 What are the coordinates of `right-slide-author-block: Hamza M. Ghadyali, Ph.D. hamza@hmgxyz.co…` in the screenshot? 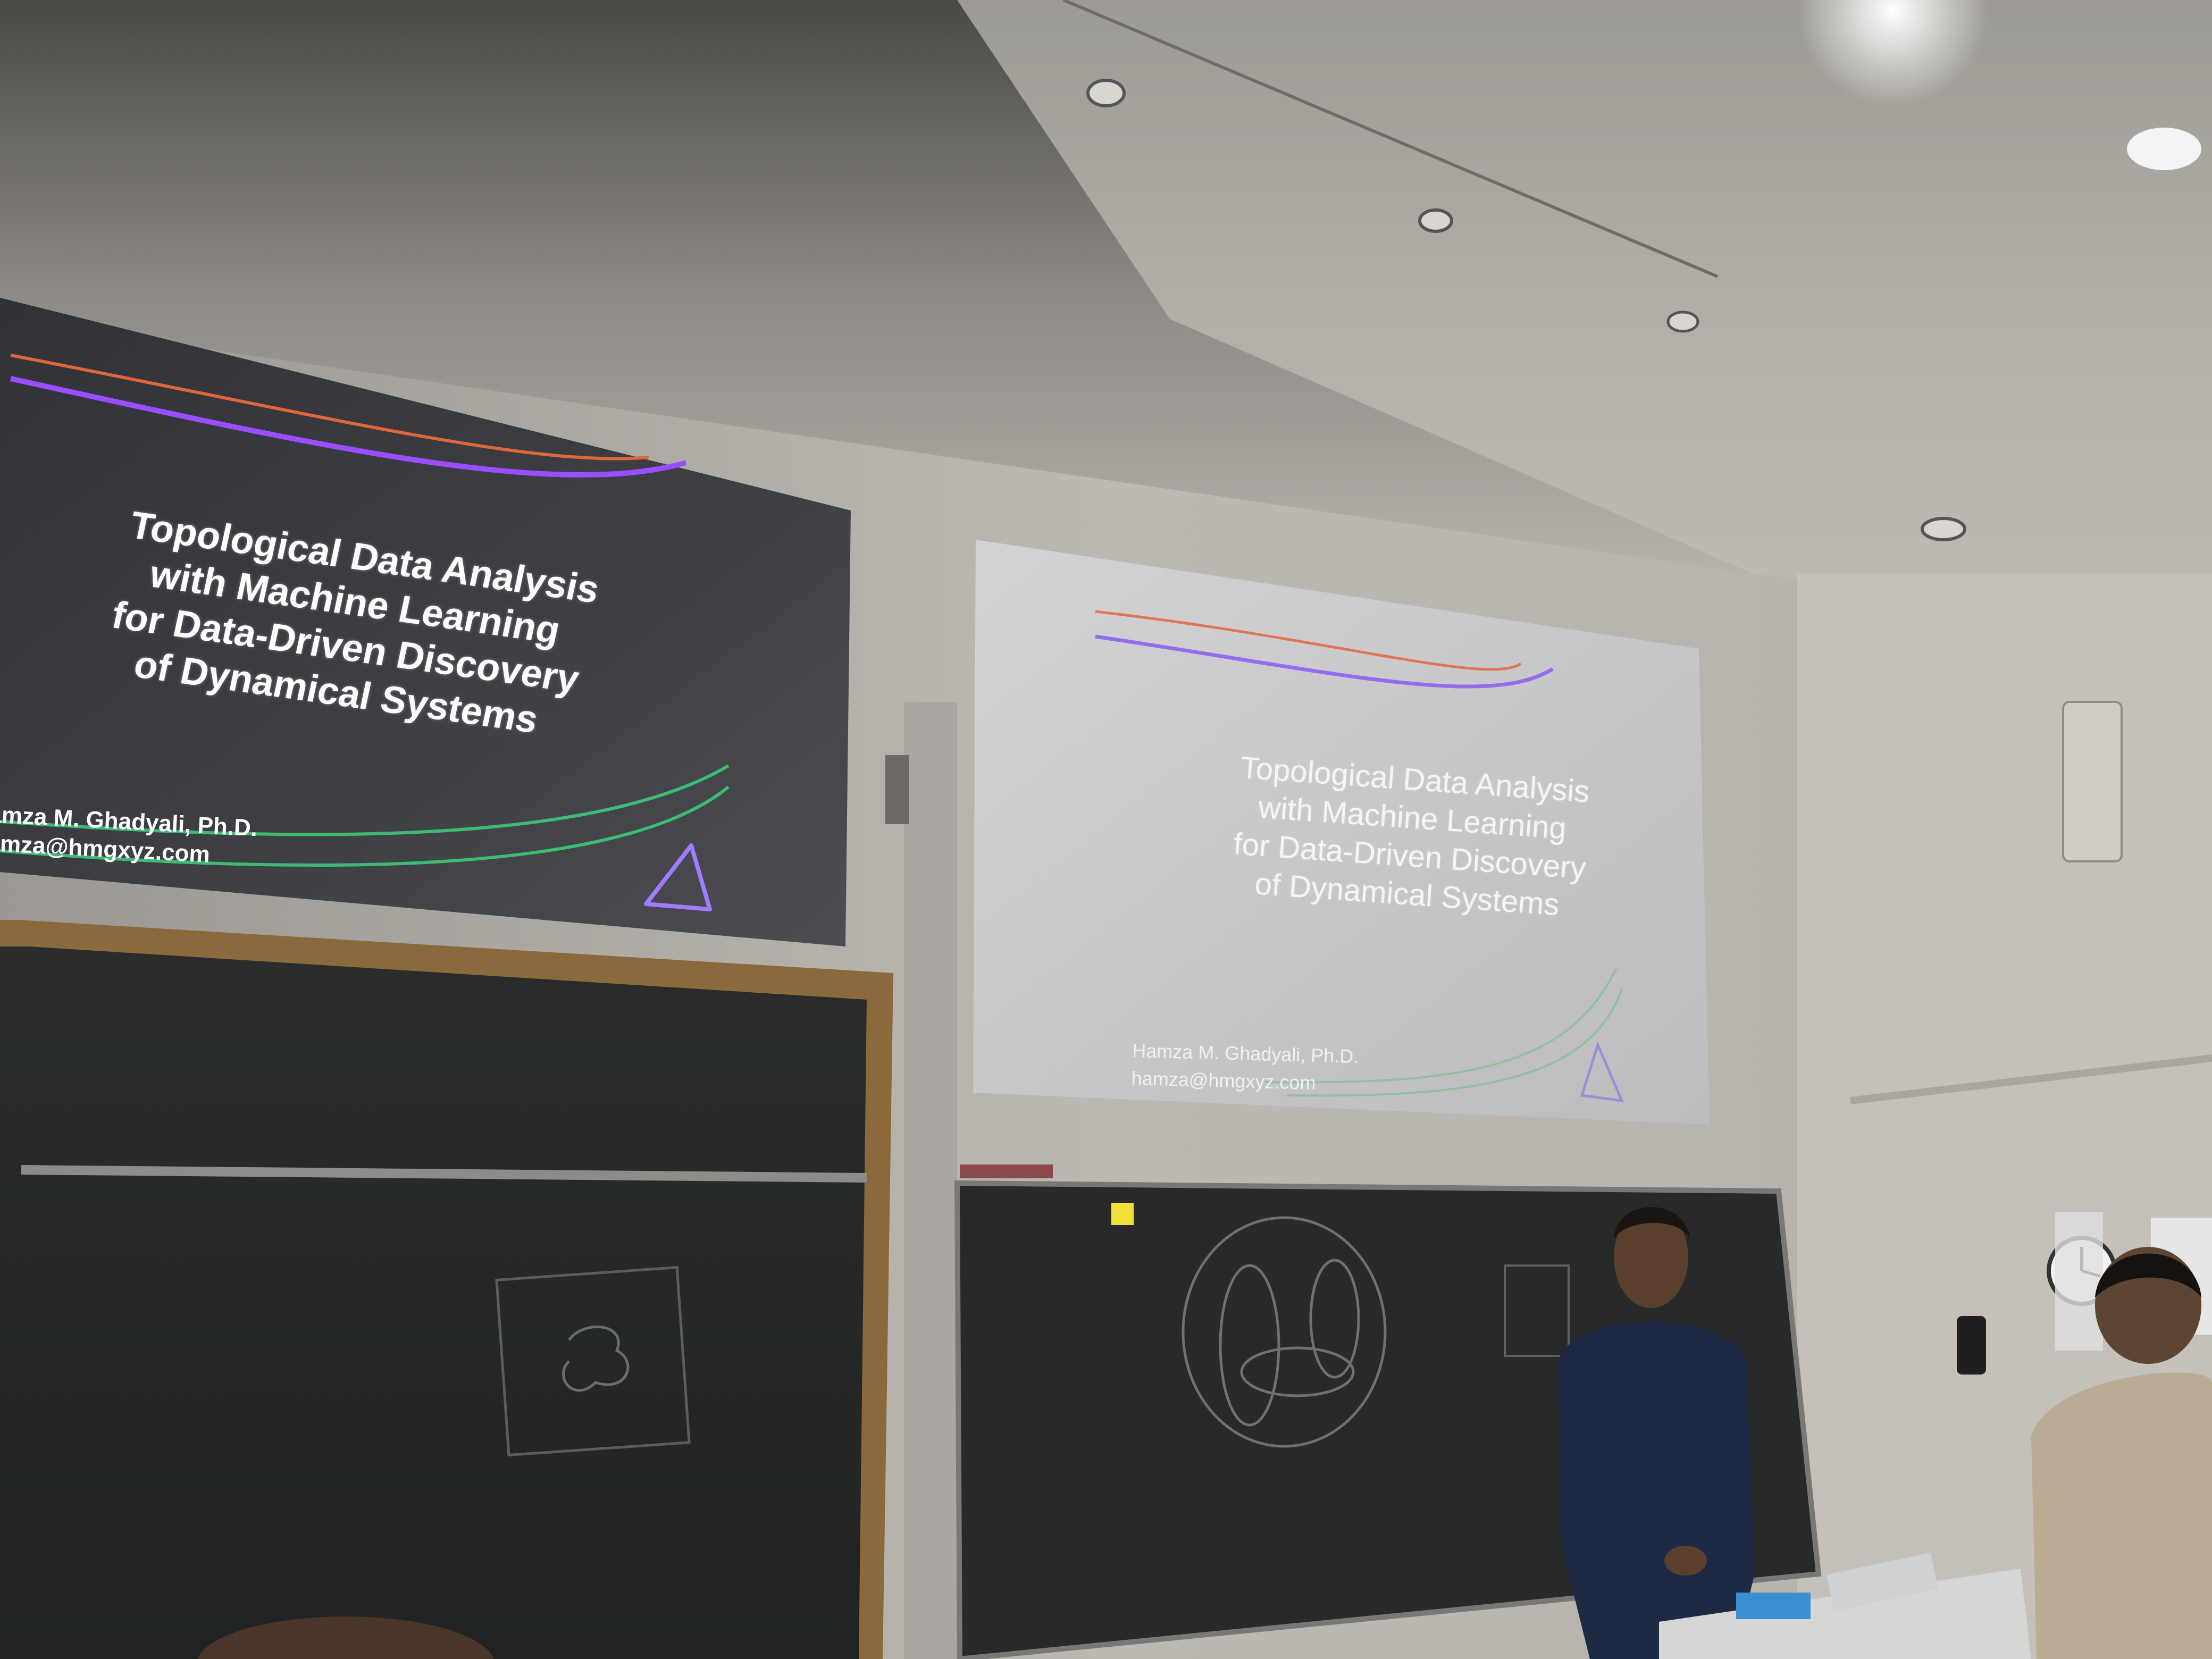 It's located at (1245, 1067).